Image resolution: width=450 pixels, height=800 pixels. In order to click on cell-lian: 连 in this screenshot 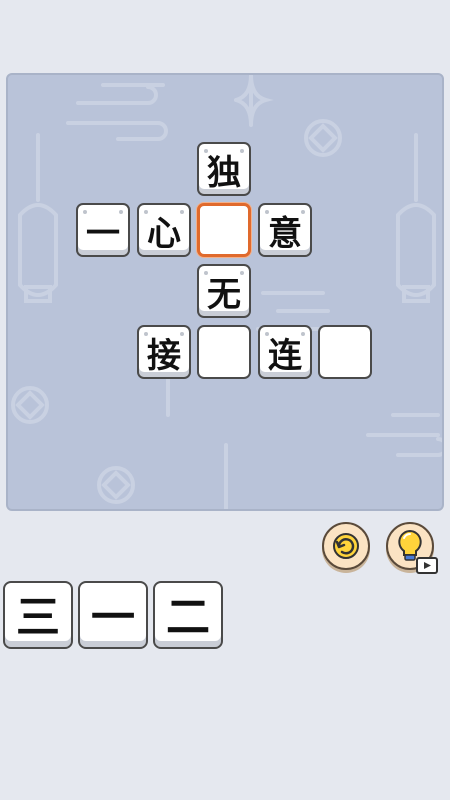, I will do `click(285, 352)`.